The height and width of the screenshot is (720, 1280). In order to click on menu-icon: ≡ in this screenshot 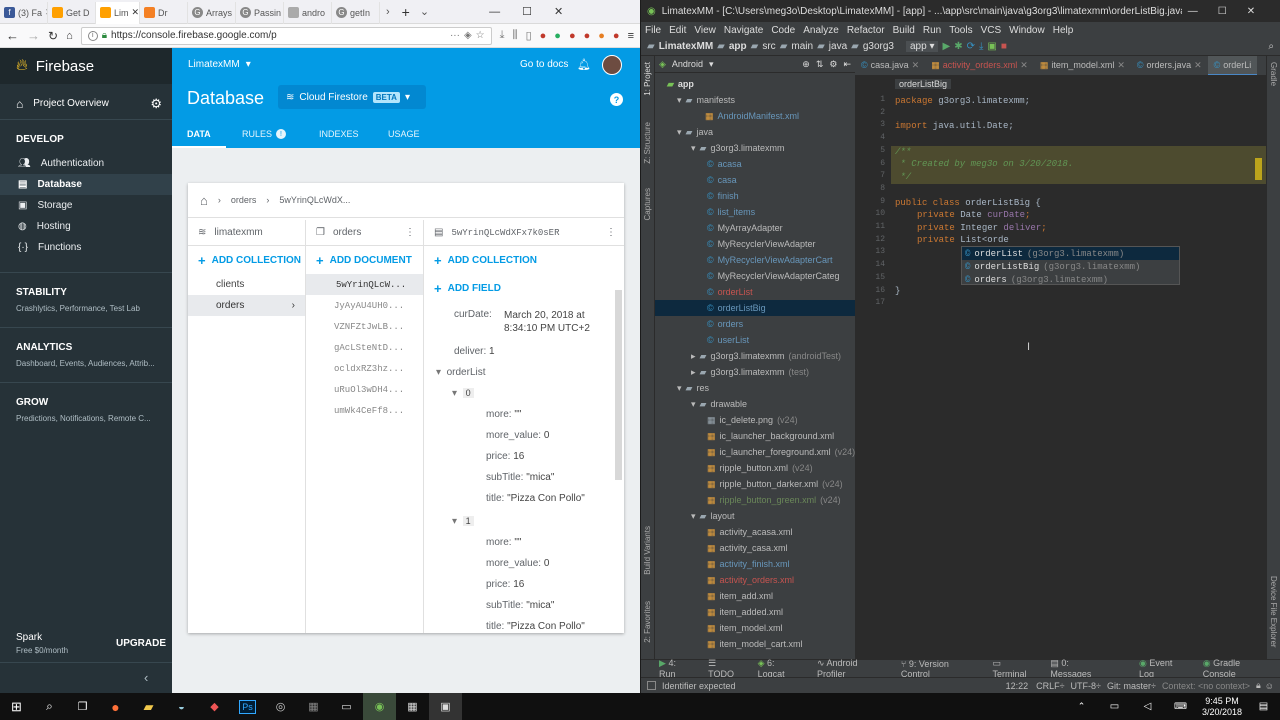, I will do `click(631, 36)`.